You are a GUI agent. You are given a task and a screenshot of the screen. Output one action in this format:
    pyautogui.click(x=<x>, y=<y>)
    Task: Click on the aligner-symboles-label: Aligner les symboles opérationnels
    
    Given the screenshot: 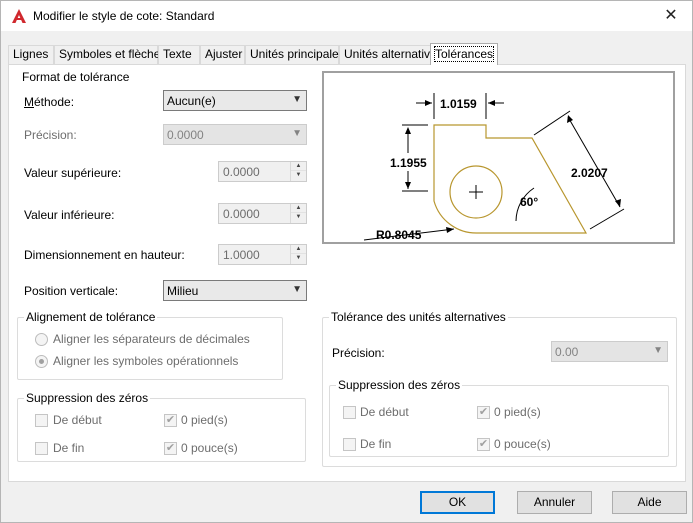 What is the action you would take?
    pyautogui.click(x=146, y=361)
    